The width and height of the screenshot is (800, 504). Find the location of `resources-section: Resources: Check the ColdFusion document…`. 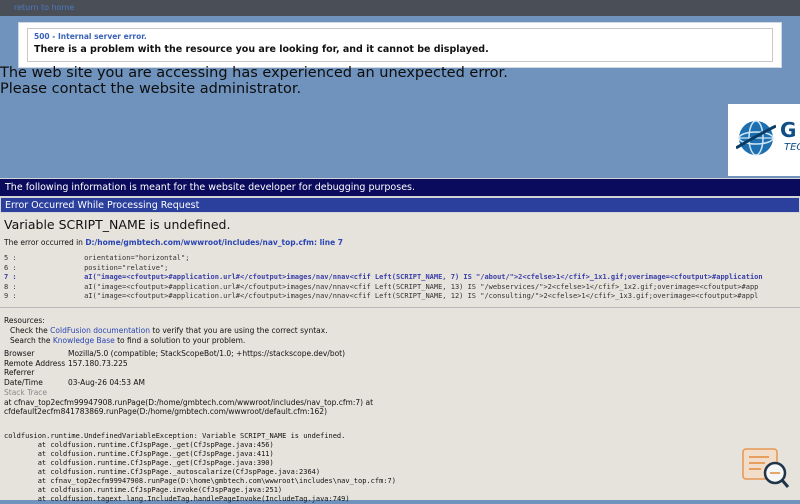

resources-section: Resources: Check the ColdFusion document… is located at coordinates (166, 331).